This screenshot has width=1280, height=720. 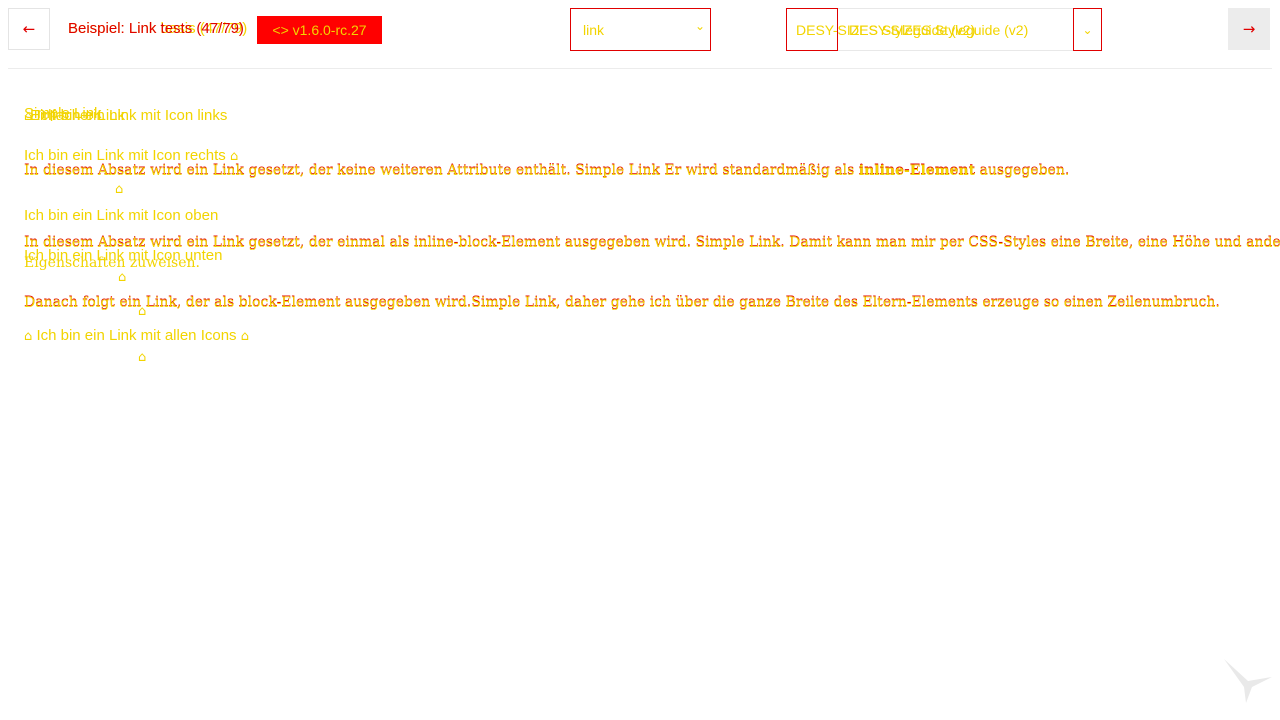 I want to click on link-icon-left-label: Ich bin ein Link mit Icon links, so click(x=132, y=115).